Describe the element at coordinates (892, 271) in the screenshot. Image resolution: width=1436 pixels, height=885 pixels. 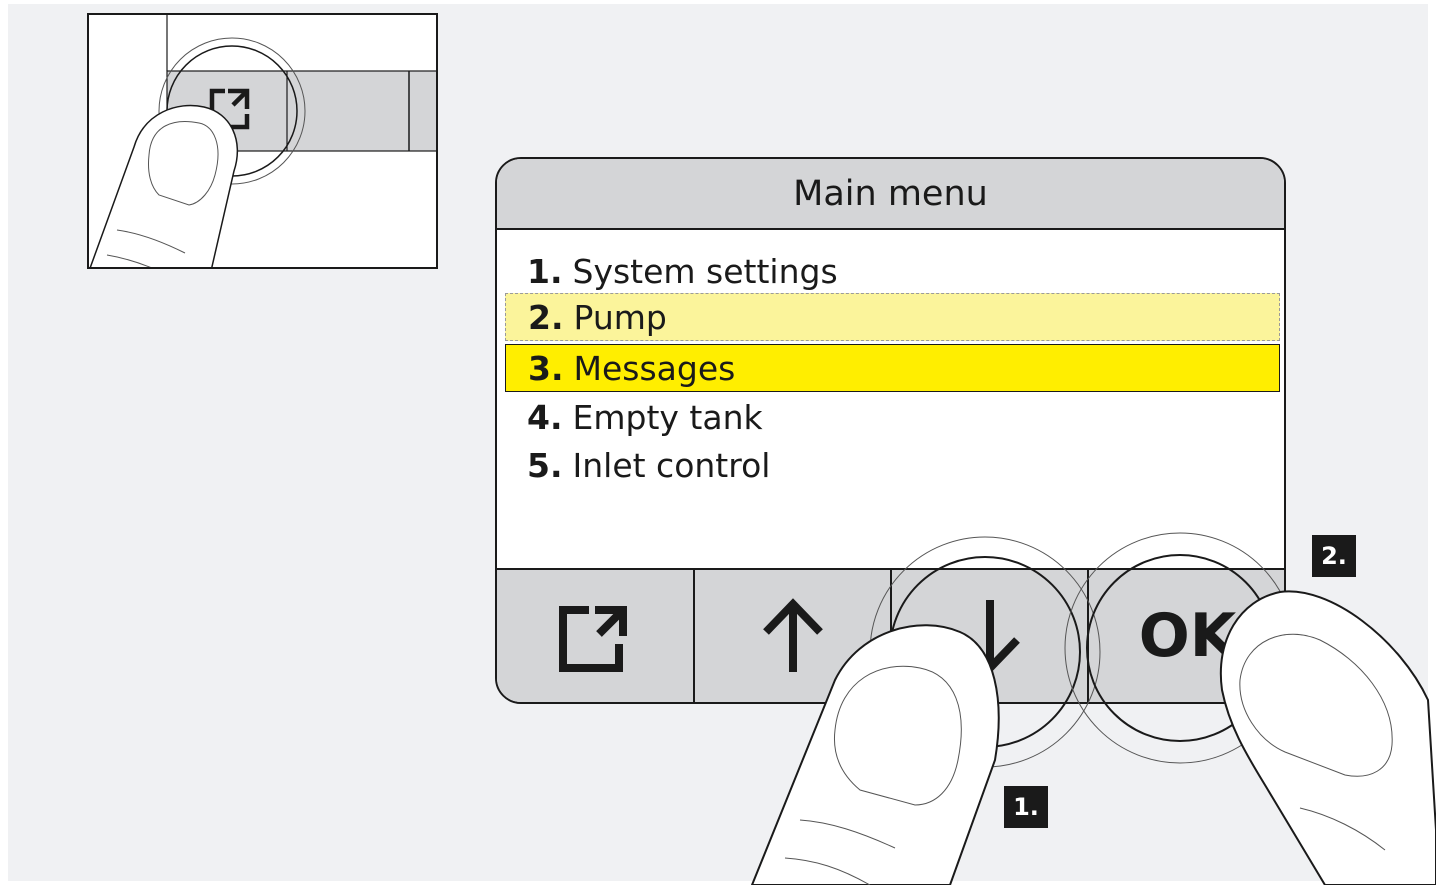
I see `menu-item-system-settings: 1. System settings` at that location.